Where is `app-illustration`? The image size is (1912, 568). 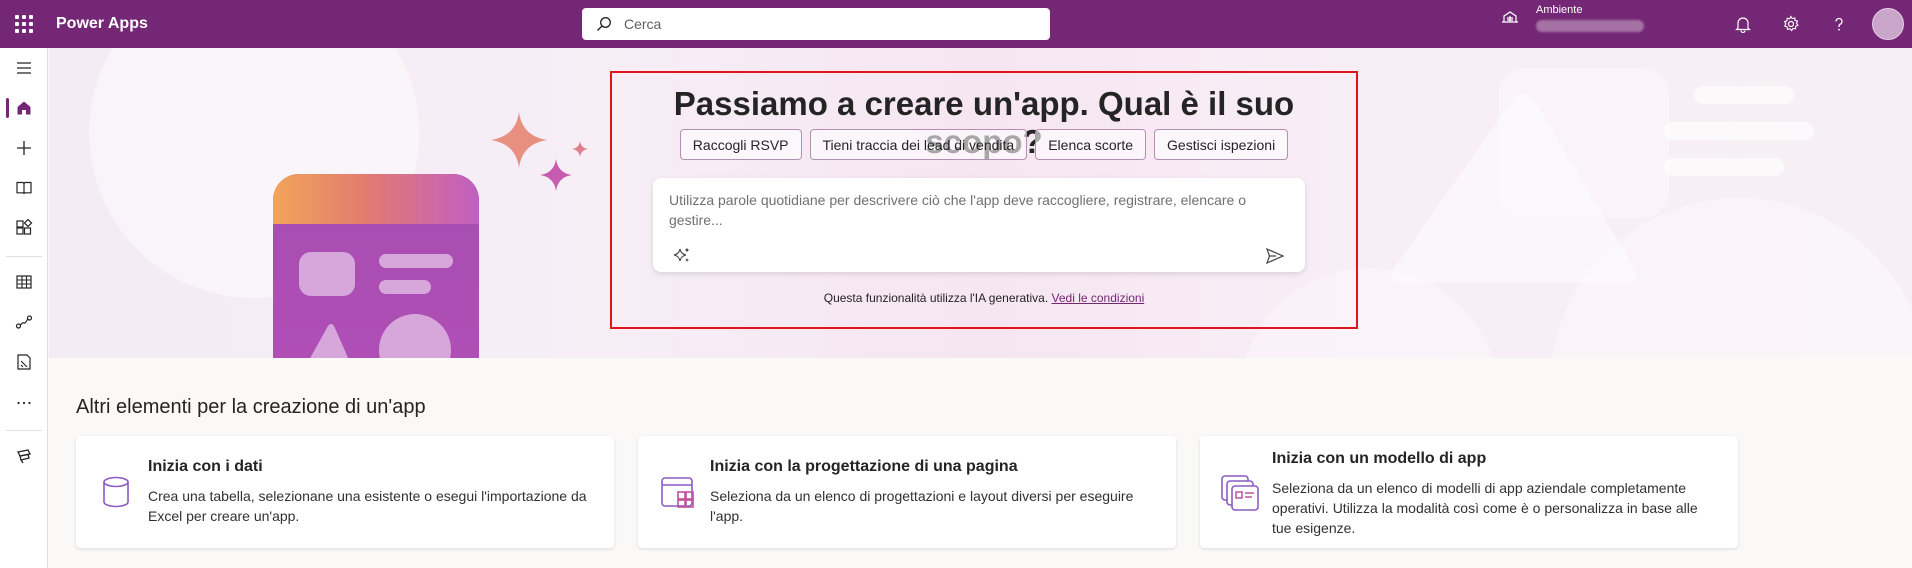
app-illustration is located at coordinates (376, 266).